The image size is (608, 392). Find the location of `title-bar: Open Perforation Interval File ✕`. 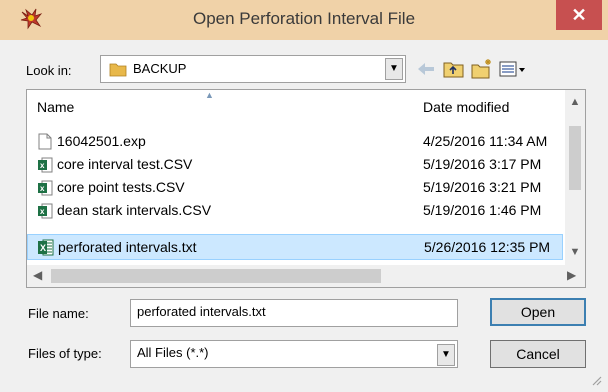

title-bar: Open Perforation Interval File ✕ is located at coordinates (304, 20).